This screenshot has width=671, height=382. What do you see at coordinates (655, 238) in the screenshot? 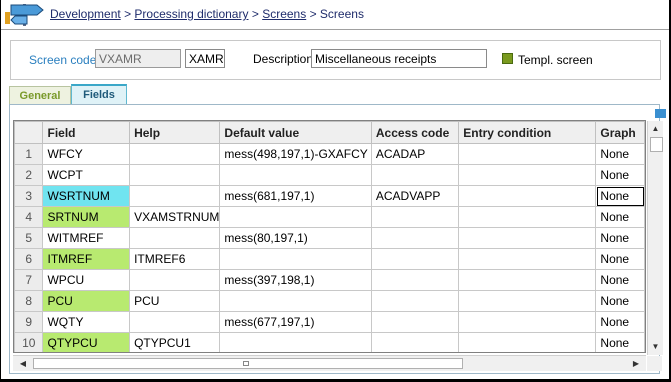
I see `vertical-scrollbar: ▲ ▼` at bounding box center [655, 238].